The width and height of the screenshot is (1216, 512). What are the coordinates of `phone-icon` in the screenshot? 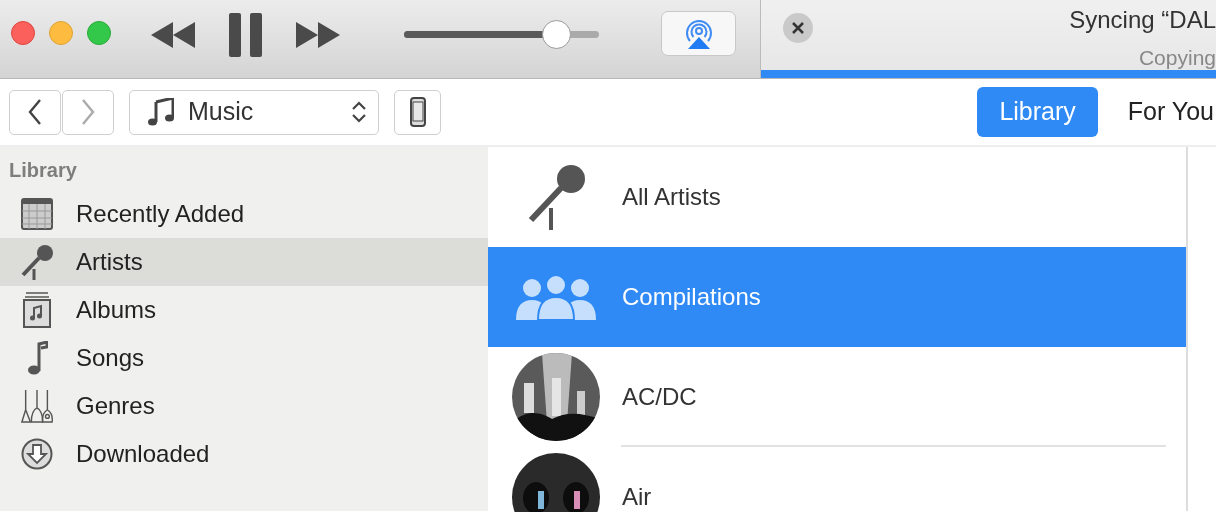 It's located at (417, 112).